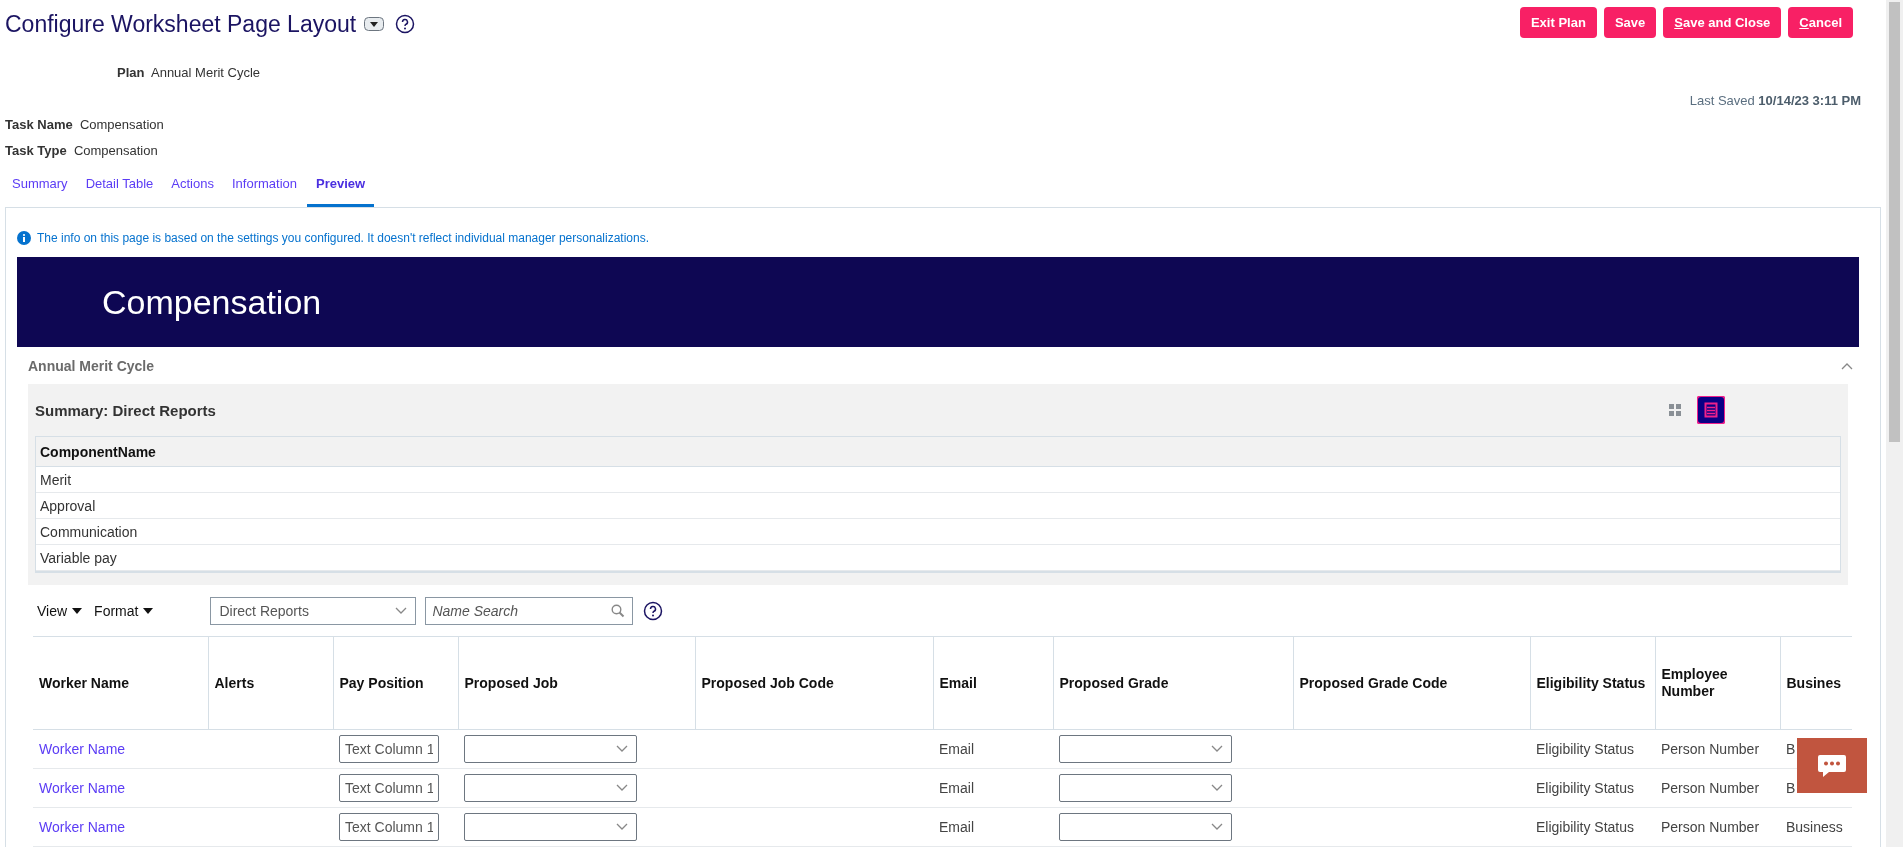  Describe the element at coordinates (84, 682) in the screenshot. I see `column-header: Worker Name` at that location.